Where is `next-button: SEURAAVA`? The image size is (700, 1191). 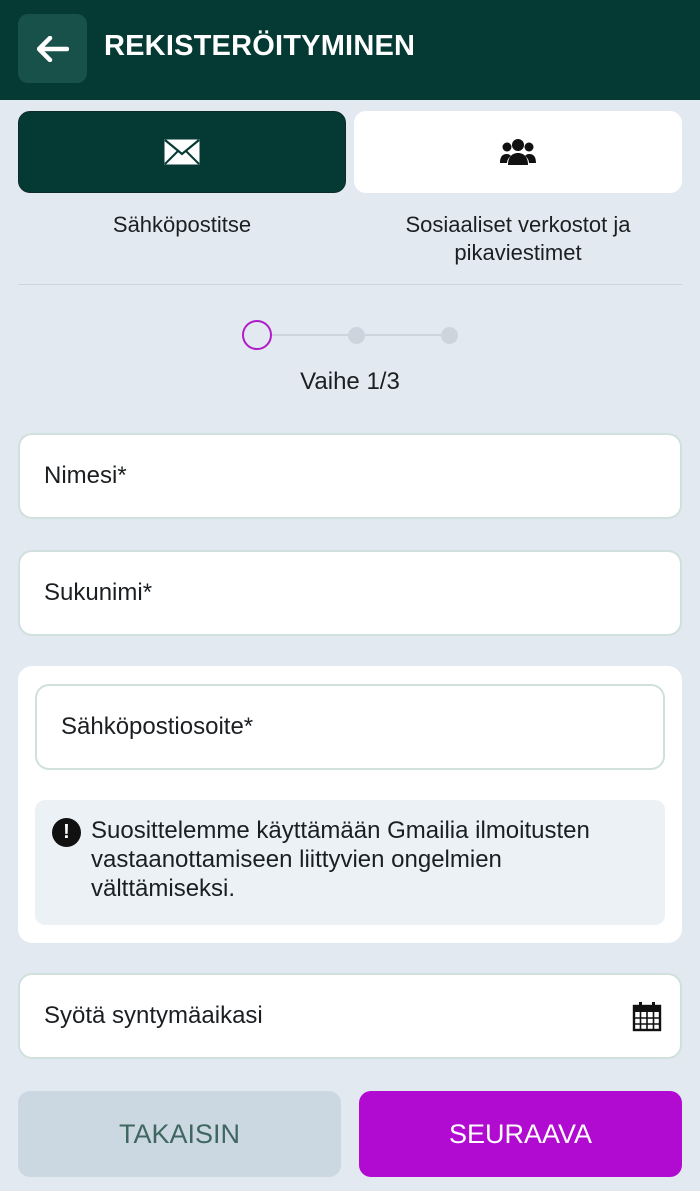 next-button: SEURAAVA is located at coordinates (520, 1134).